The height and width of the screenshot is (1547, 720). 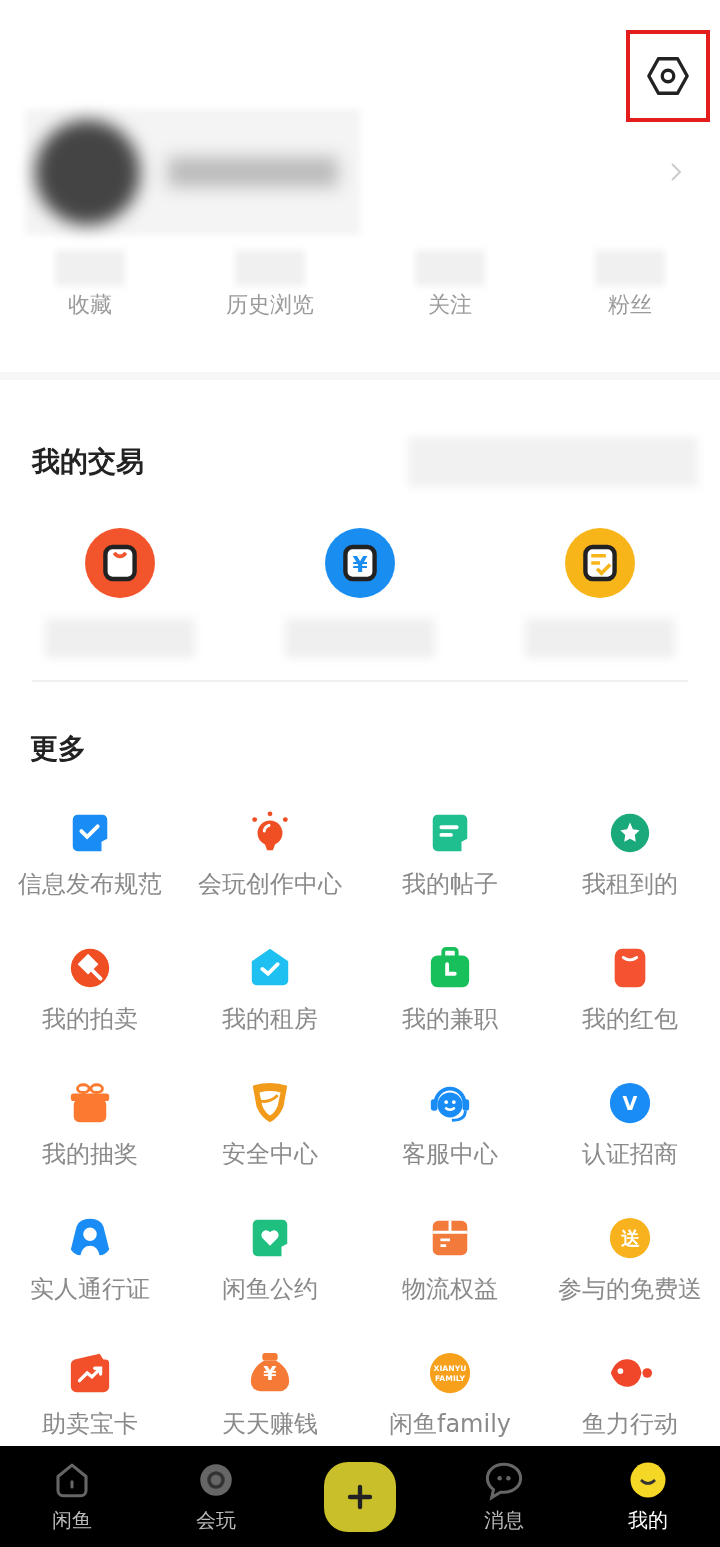 I want to click on menu-item-label: 我的兼职, so click(x=450, y=1019).